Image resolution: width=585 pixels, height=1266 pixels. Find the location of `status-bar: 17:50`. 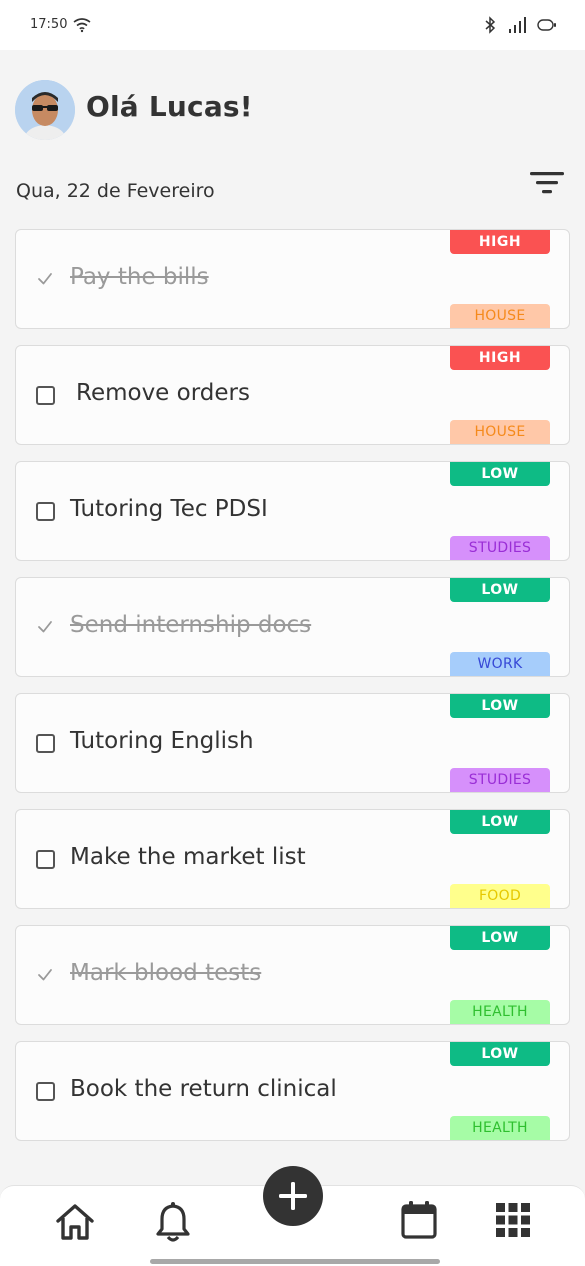

status-bar: 17:50 is located at coordinates (292, 25).